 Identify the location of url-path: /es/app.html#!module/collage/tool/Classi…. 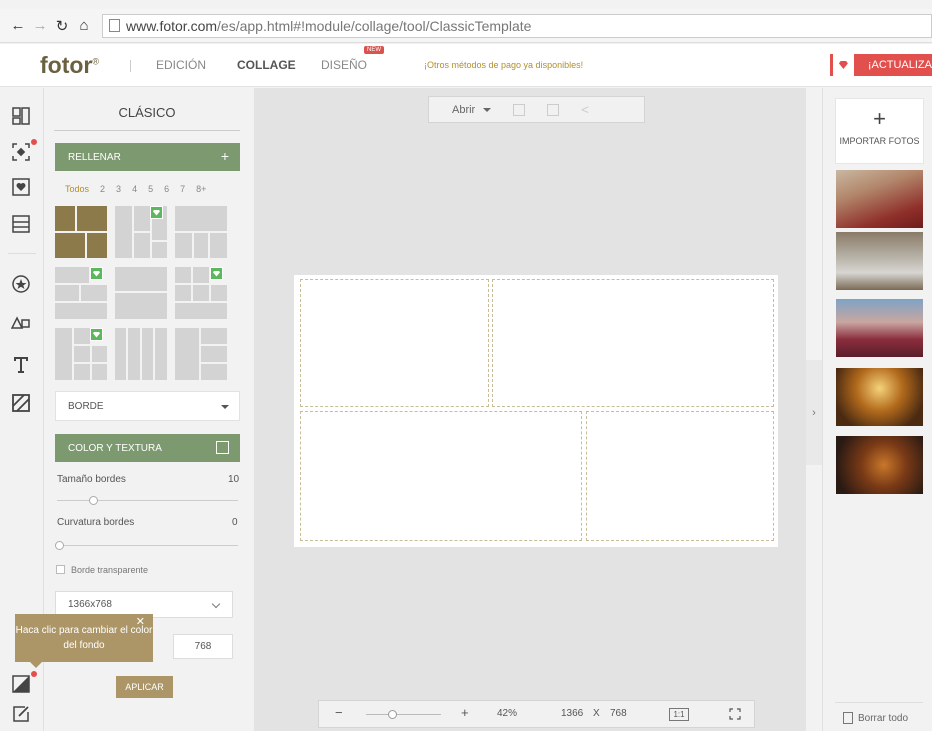
(374, 25).